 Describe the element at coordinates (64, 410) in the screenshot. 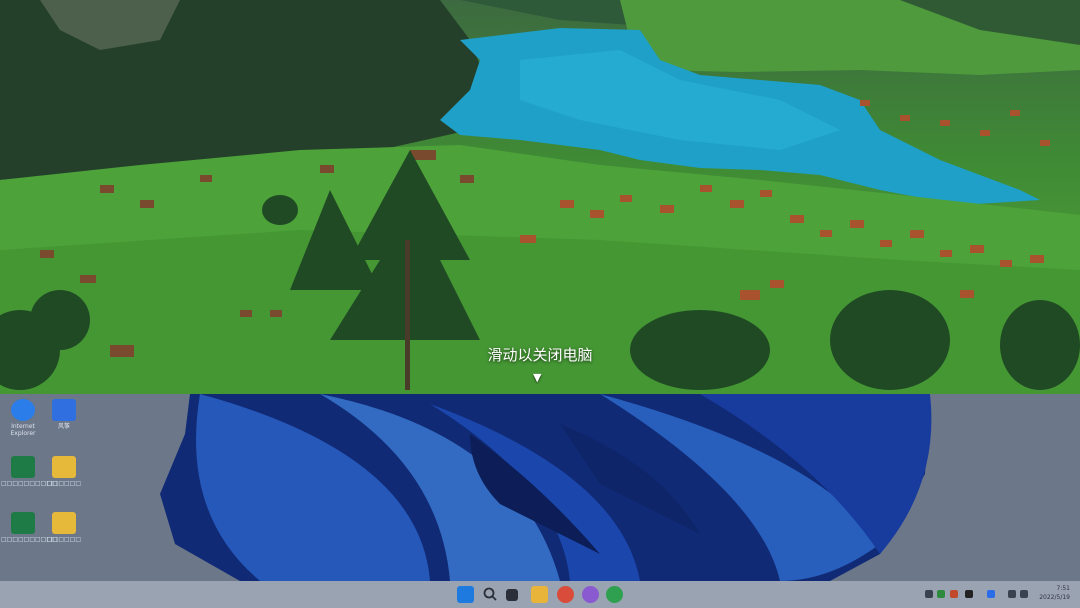

I see `kite-app-icon` at that location.